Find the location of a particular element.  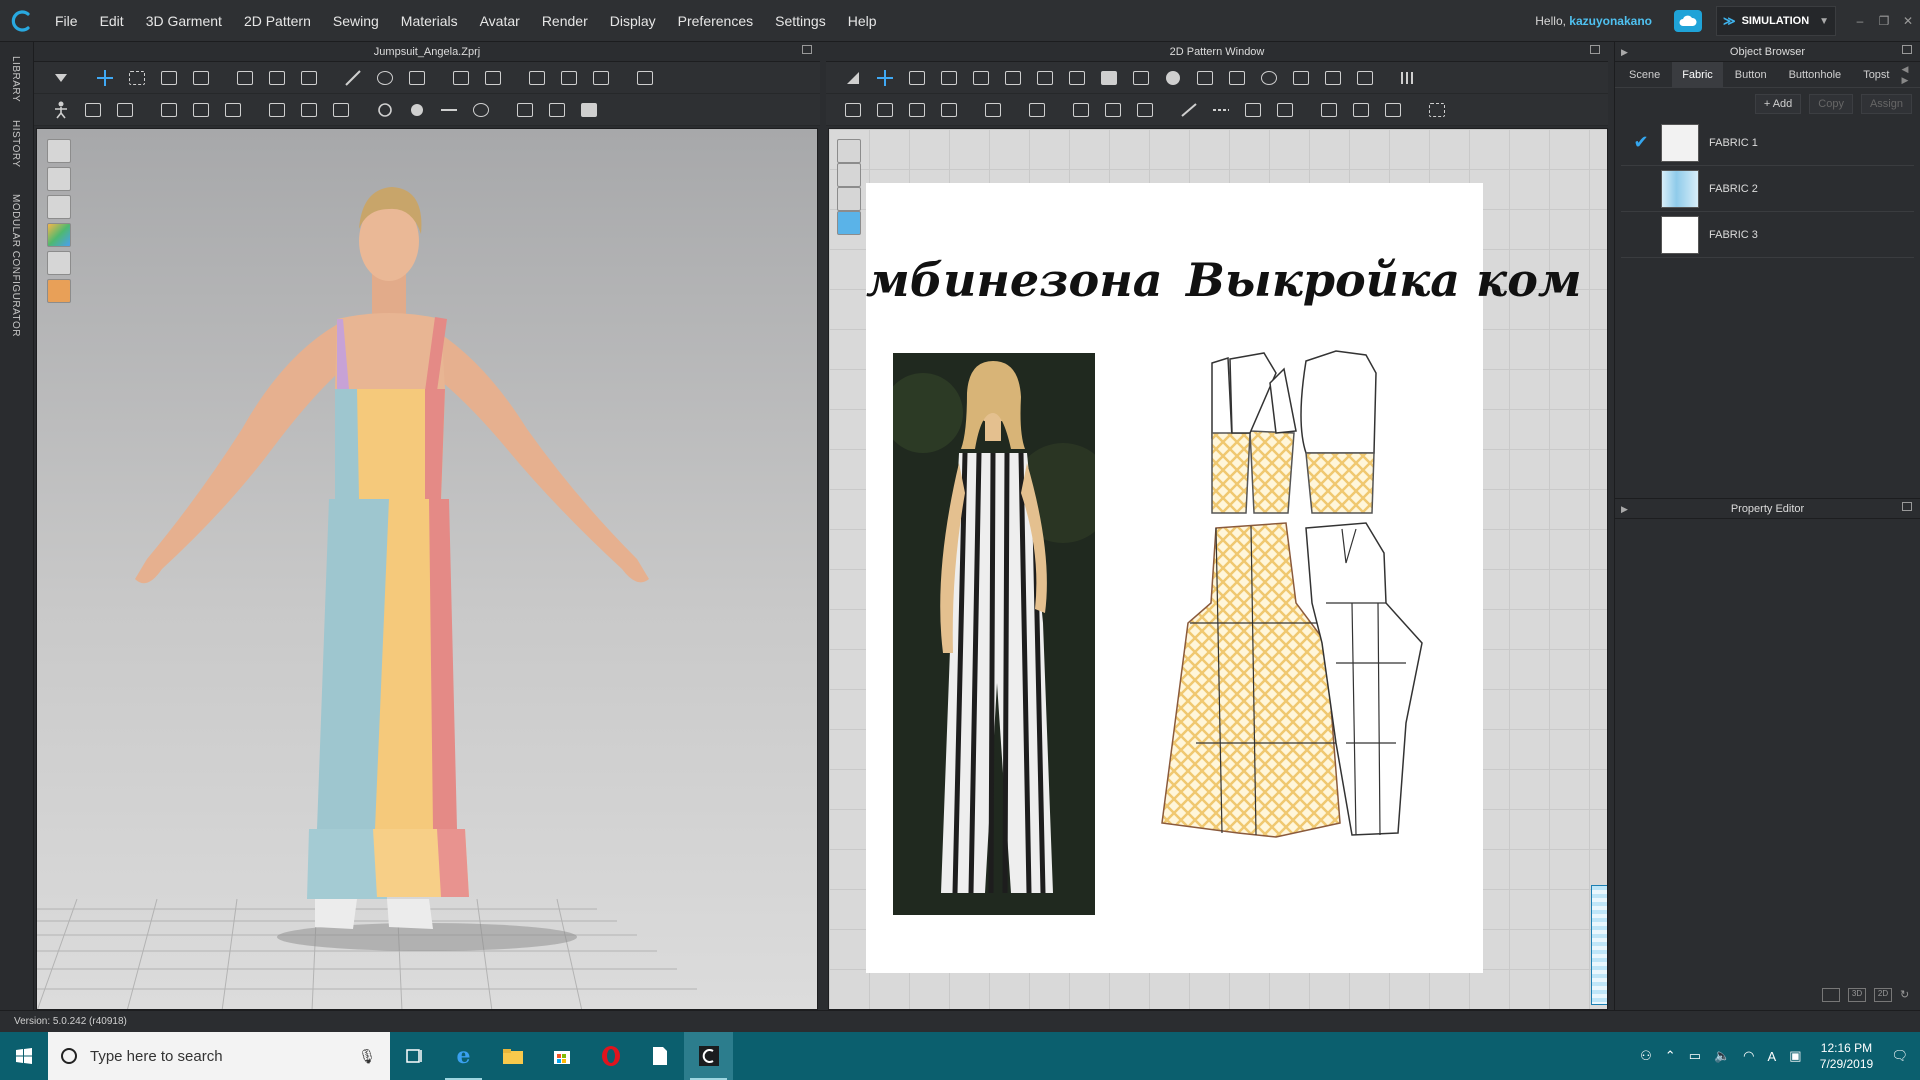

edit-point-icon is located at coordinates (885, 78).